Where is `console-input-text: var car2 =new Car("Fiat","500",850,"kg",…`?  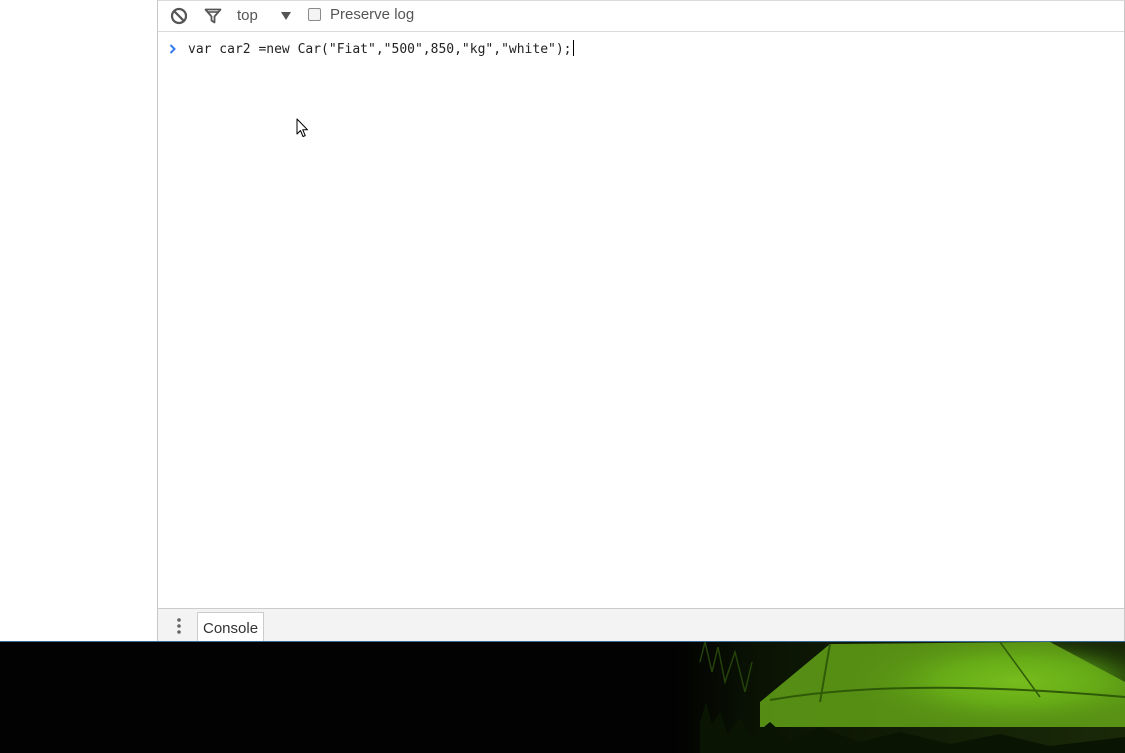 console-input-text: var car2 =new Car("Fiat","500",850,"kg",… is located at coordinates (381, 48).